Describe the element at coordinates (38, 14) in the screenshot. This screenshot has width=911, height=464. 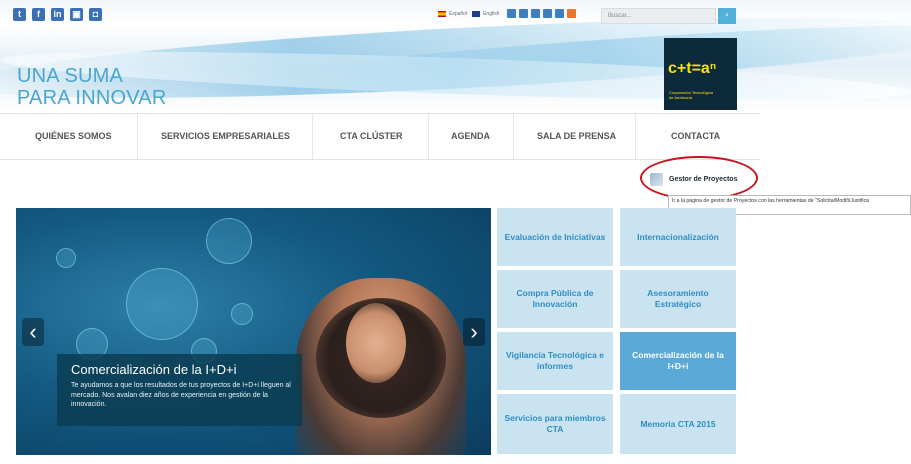
I see `facebook-icon: f` at that location.